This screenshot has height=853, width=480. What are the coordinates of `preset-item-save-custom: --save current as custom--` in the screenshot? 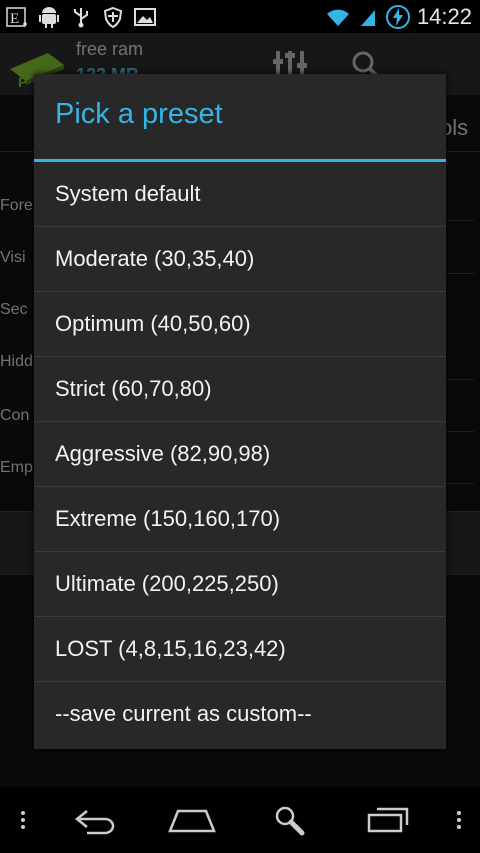 It's located at (240, 714).